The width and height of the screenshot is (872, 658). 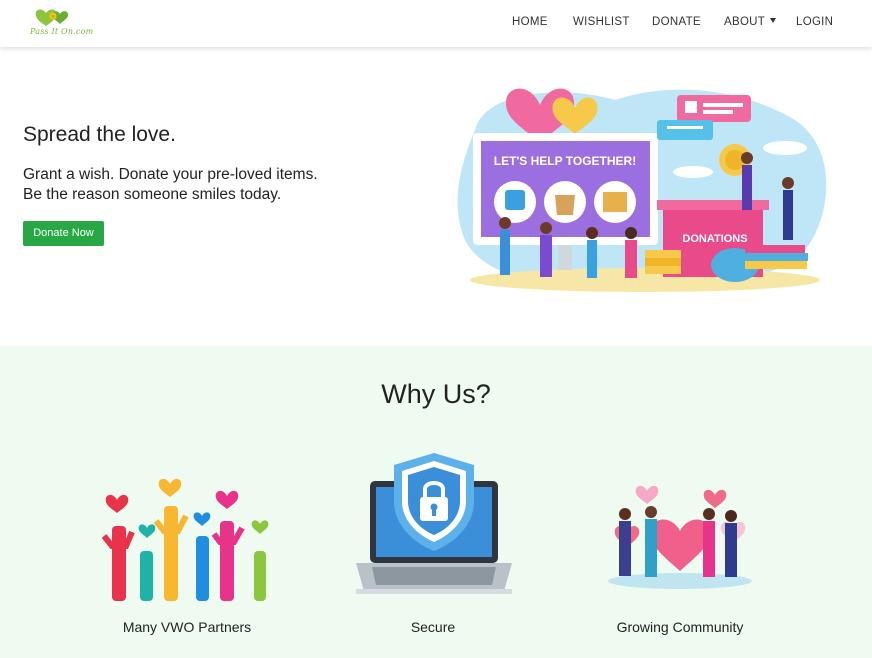 I want to click on feature-label-partners: Many VWO Partners, so click(x=187, y=627).